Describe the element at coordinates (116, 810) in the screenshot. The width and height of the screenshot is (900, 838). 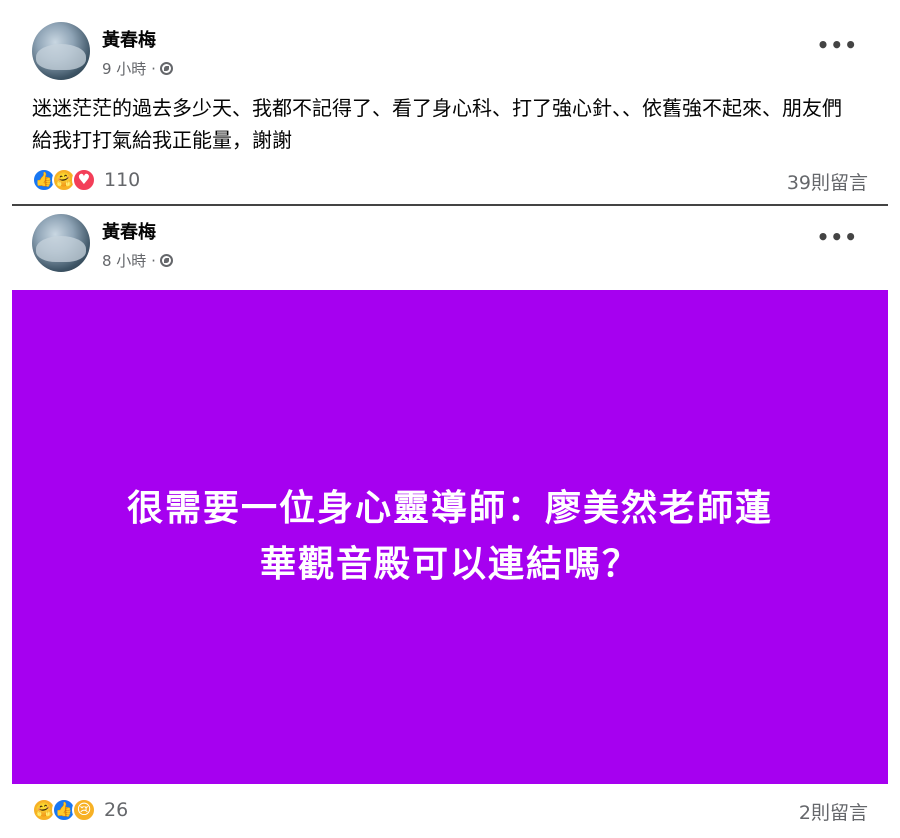
I see `reaction-count: 26` at that location.